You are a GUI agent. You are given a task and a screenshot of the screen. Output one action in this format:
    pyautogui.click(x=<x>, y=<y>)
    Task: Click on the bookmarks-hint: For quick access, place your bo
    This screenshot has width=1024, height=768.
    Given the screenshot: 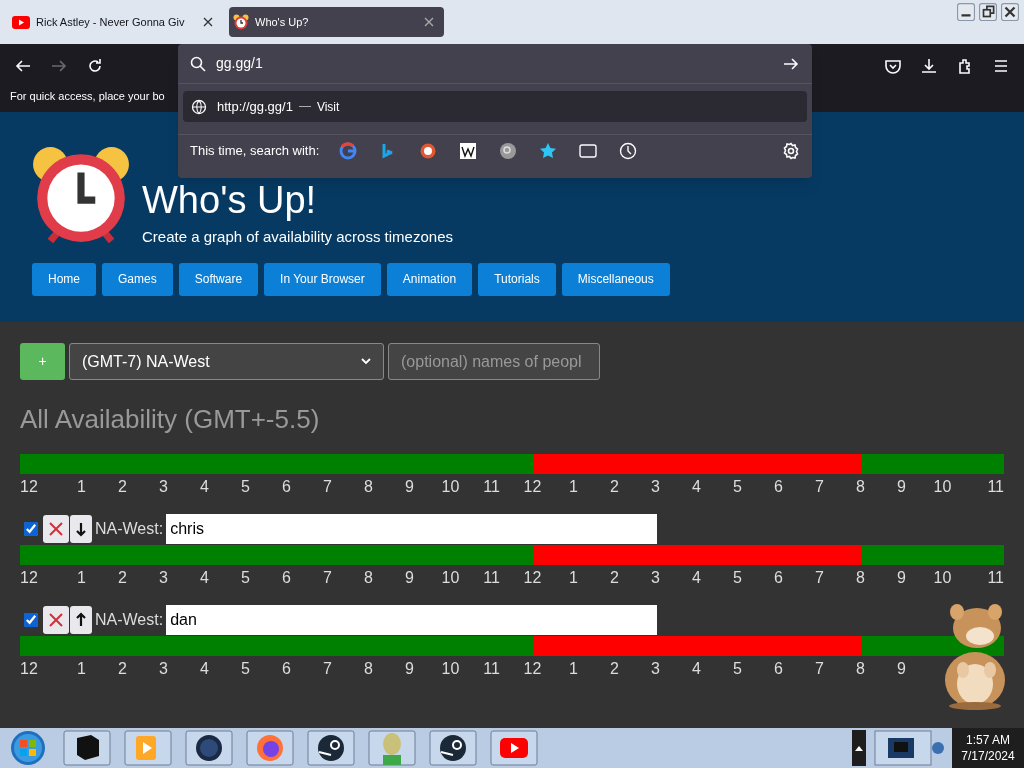 What is the action you would take?
    pyautogui.click(x=87, y=96)
    